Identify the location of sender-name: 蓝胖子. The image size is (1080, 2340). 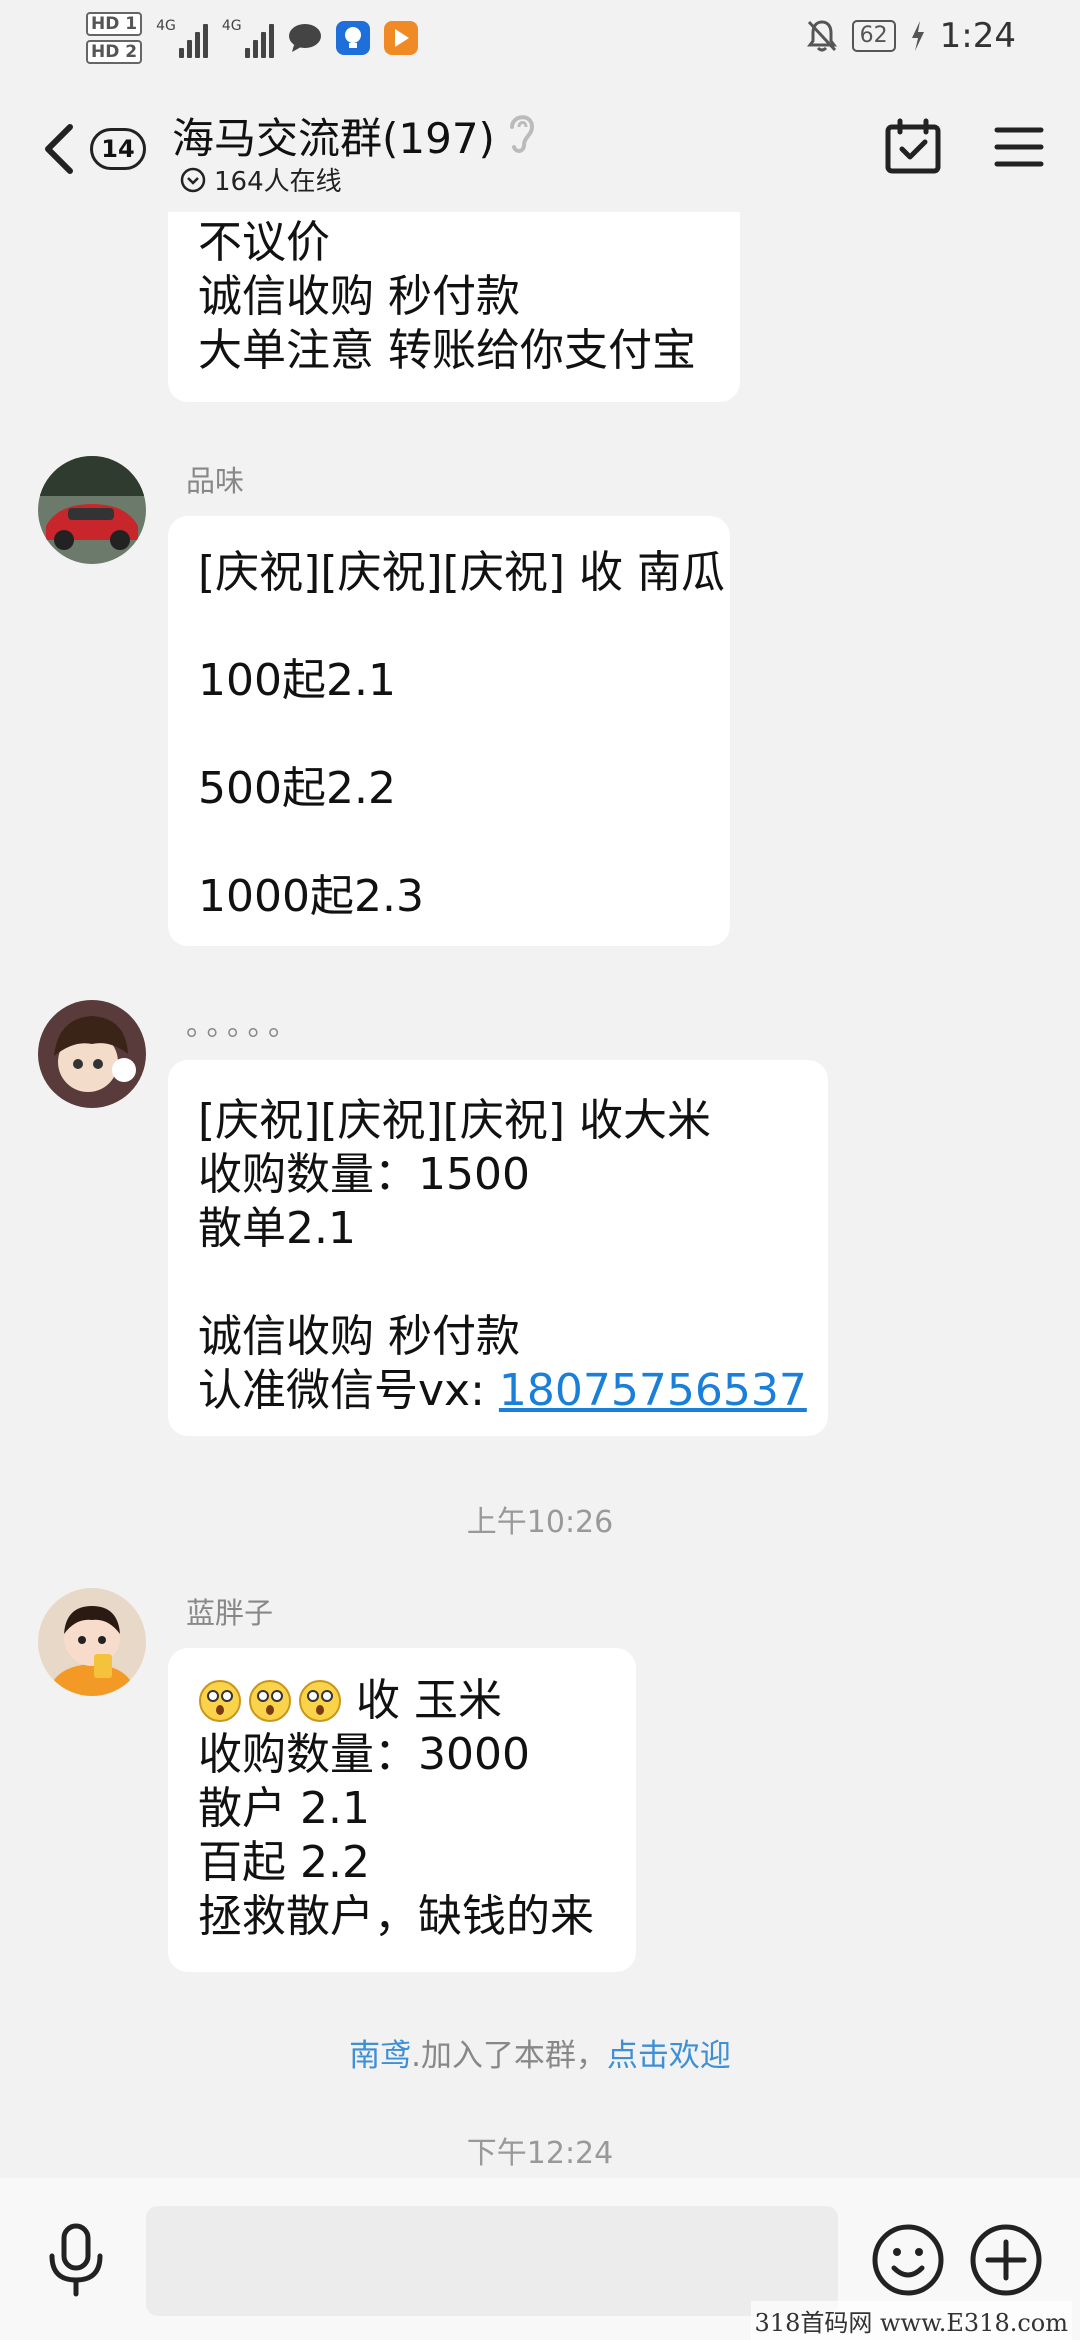
(230, 1613).